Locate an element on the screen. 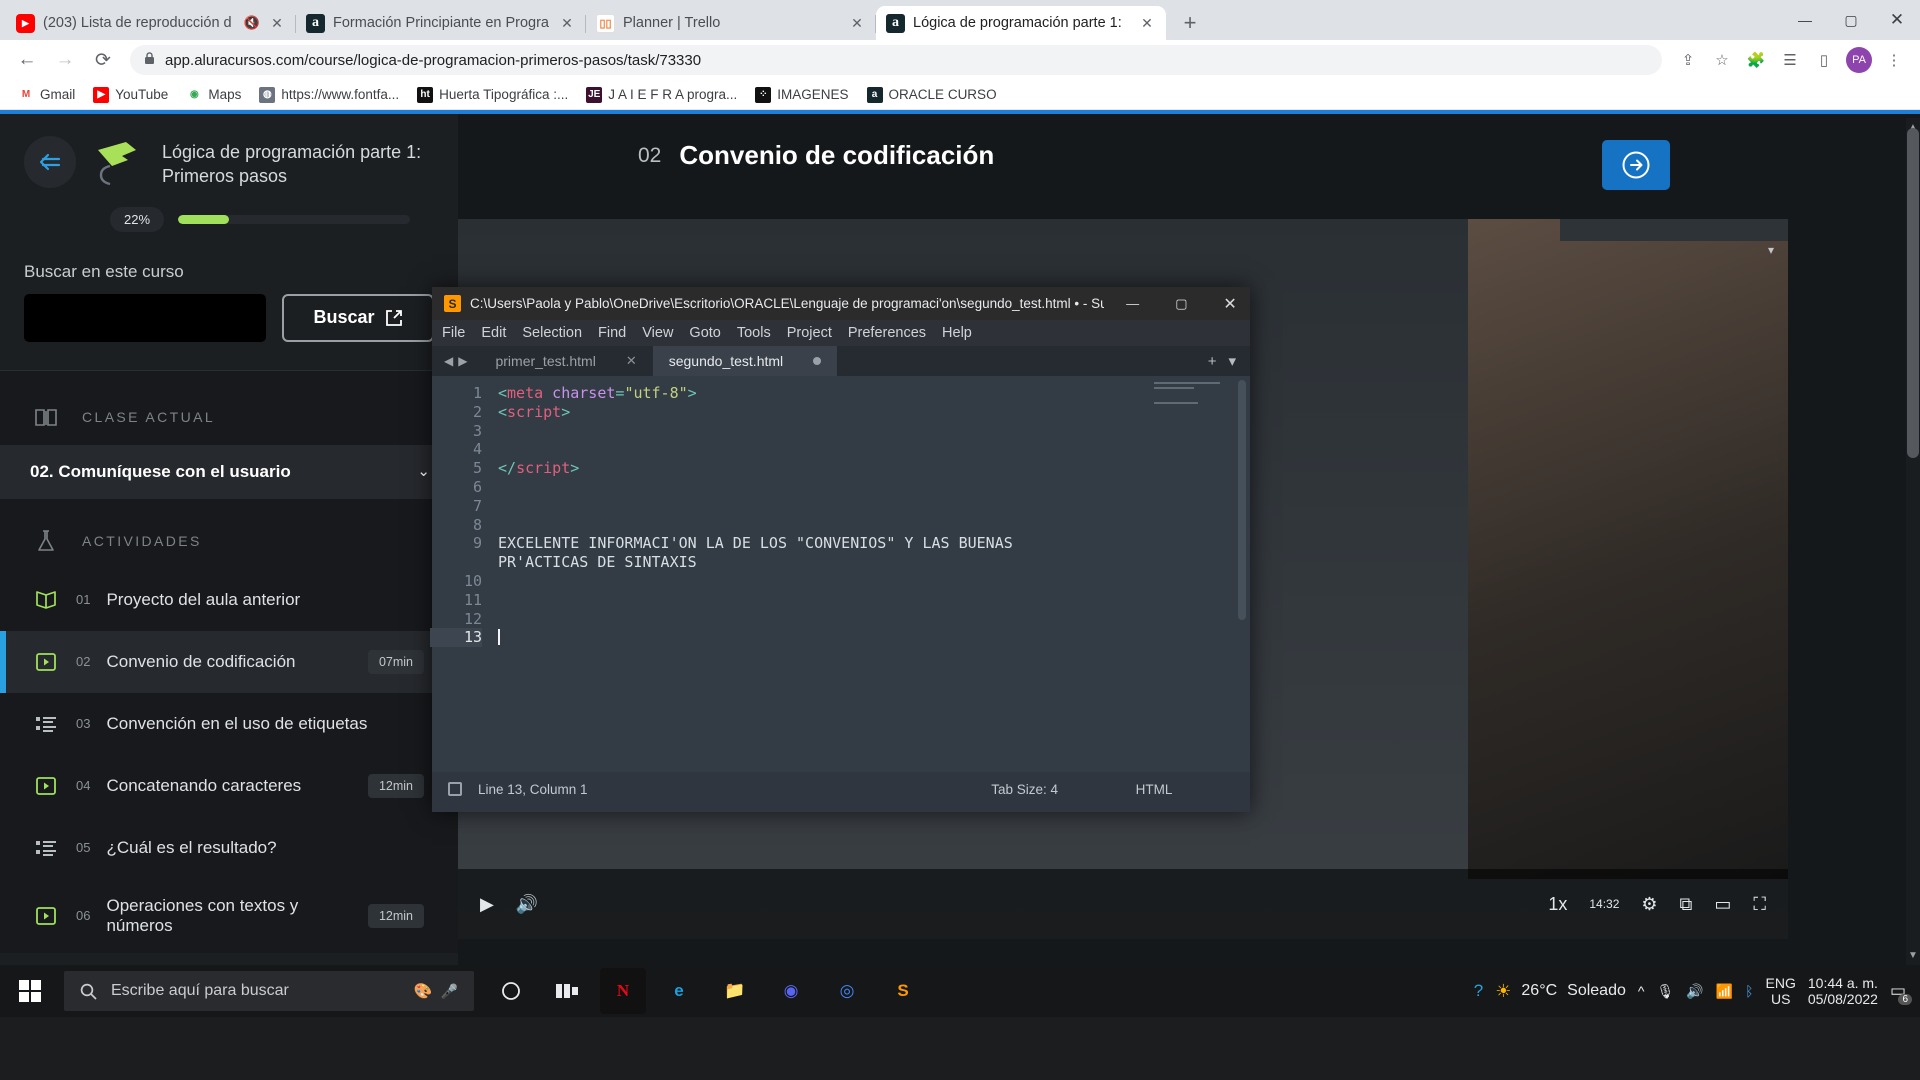 The width and height of the screenshot is (1920, 1080). sidebar-item-activity-04: 04 Concatenando caracteres 12min is located at coordinates (229, 786).